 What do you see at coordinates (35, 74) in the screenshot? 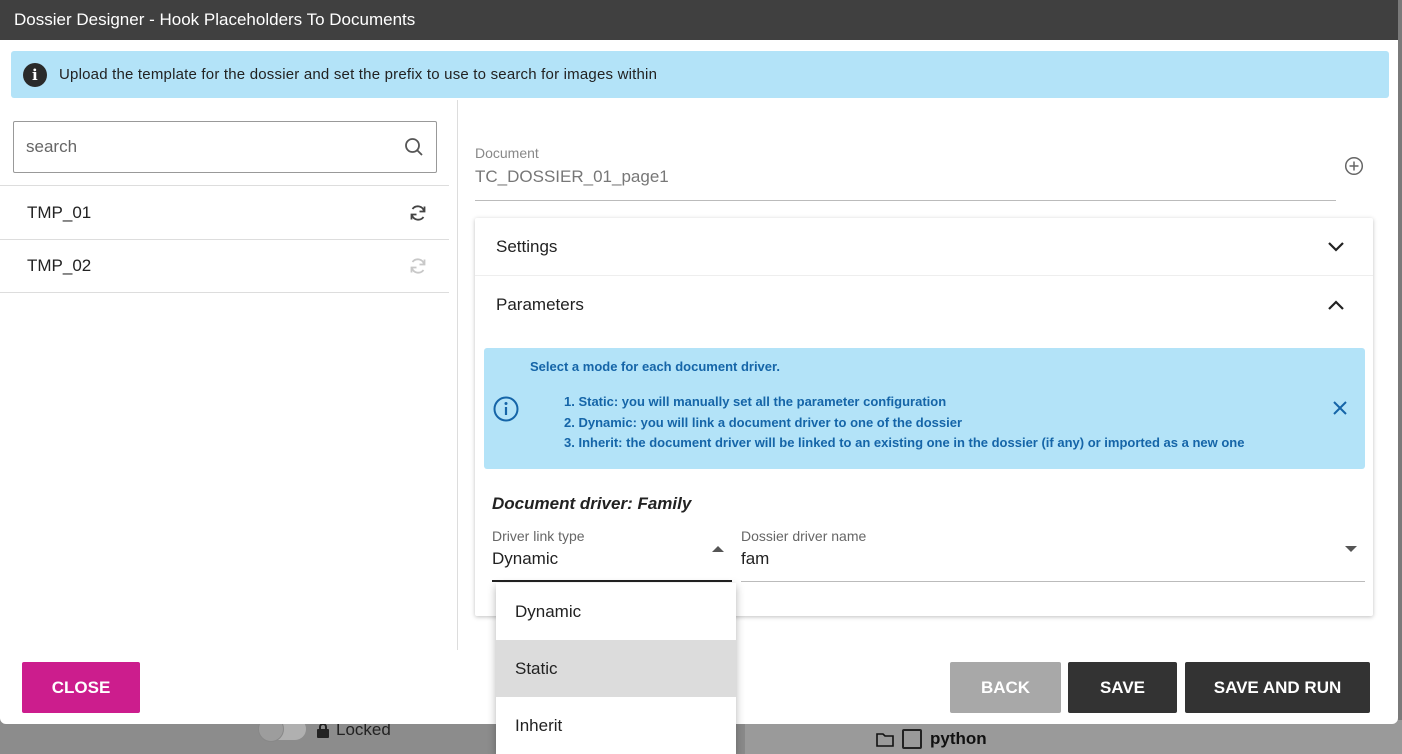
I see `info-icon: i` at bounding box center [35, 74].